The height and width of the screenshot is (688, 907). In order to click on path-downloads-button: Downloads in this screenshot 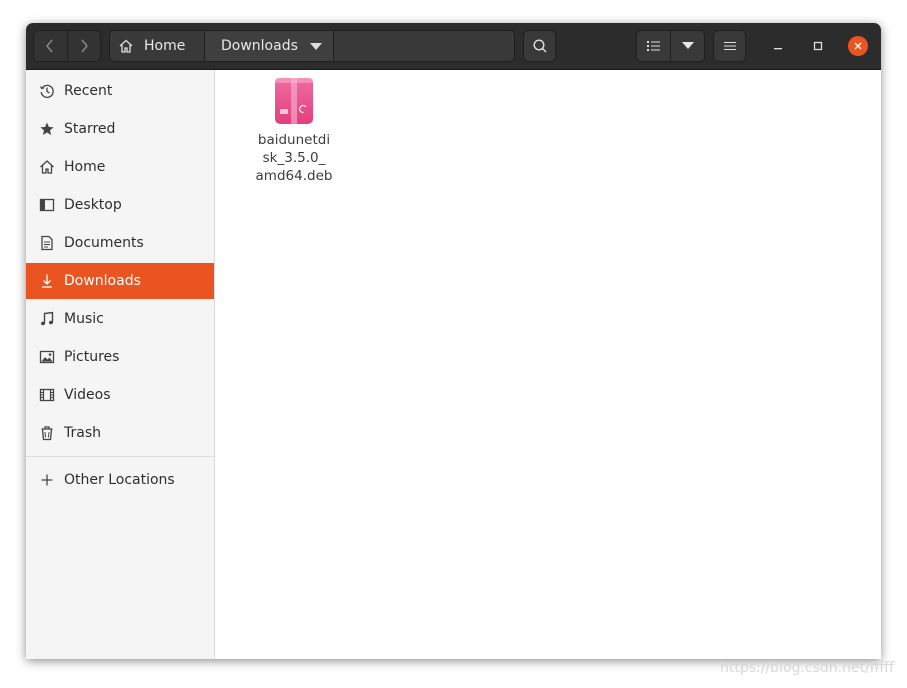, I will do `click(269, 46)`.